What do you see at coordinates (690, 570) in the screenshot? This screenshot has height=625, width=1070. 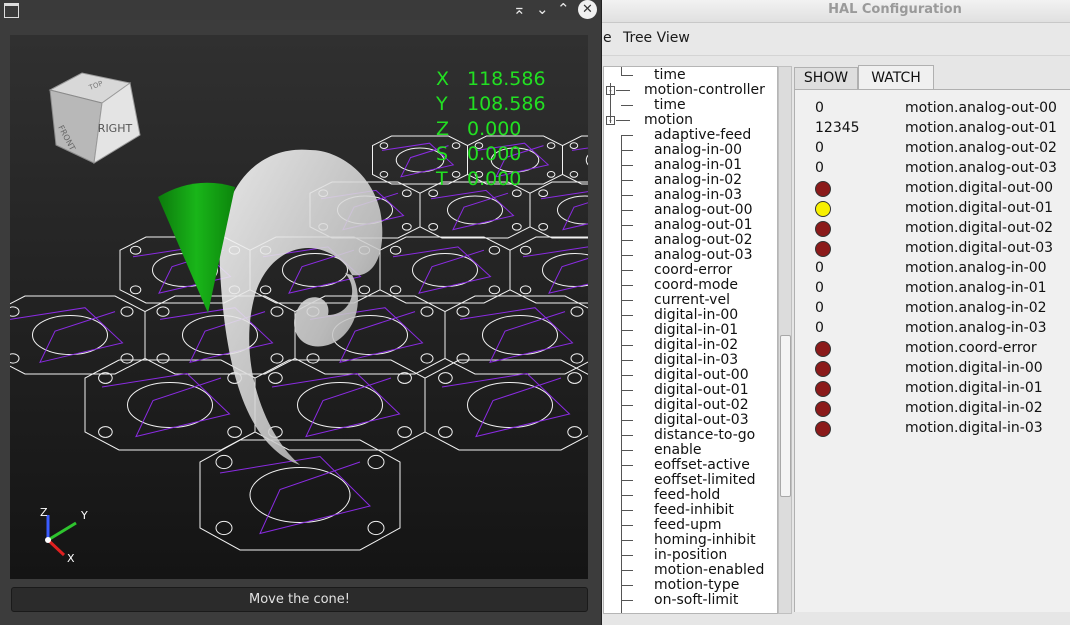 I see `tree-item: motion-enabled` at bounding box center [690, 570].